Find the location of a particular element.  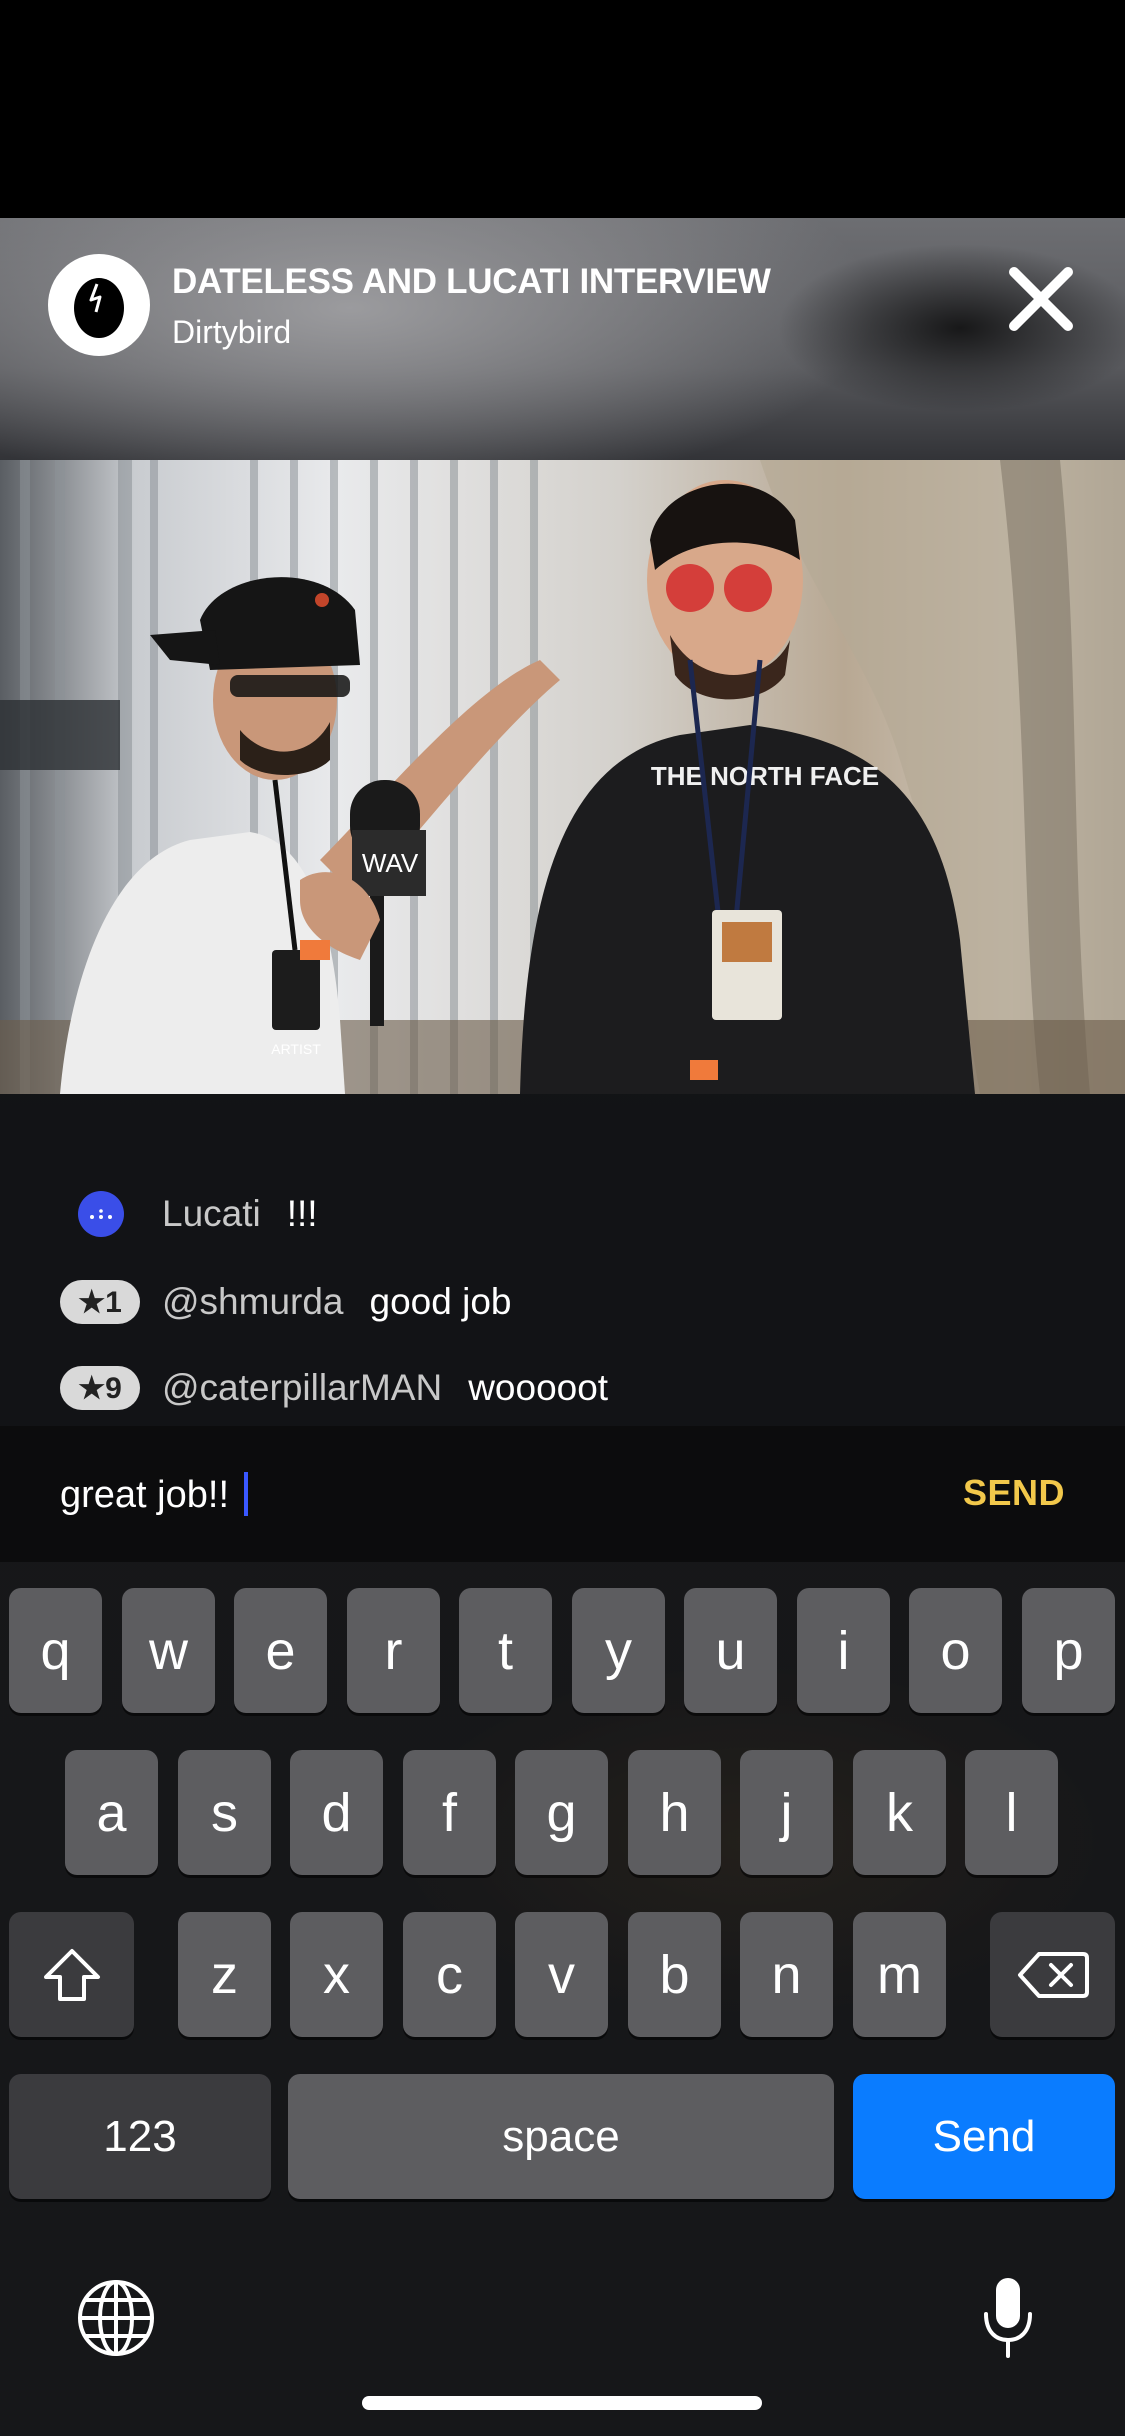

key-r: r is located at coordinates (393, 1650).